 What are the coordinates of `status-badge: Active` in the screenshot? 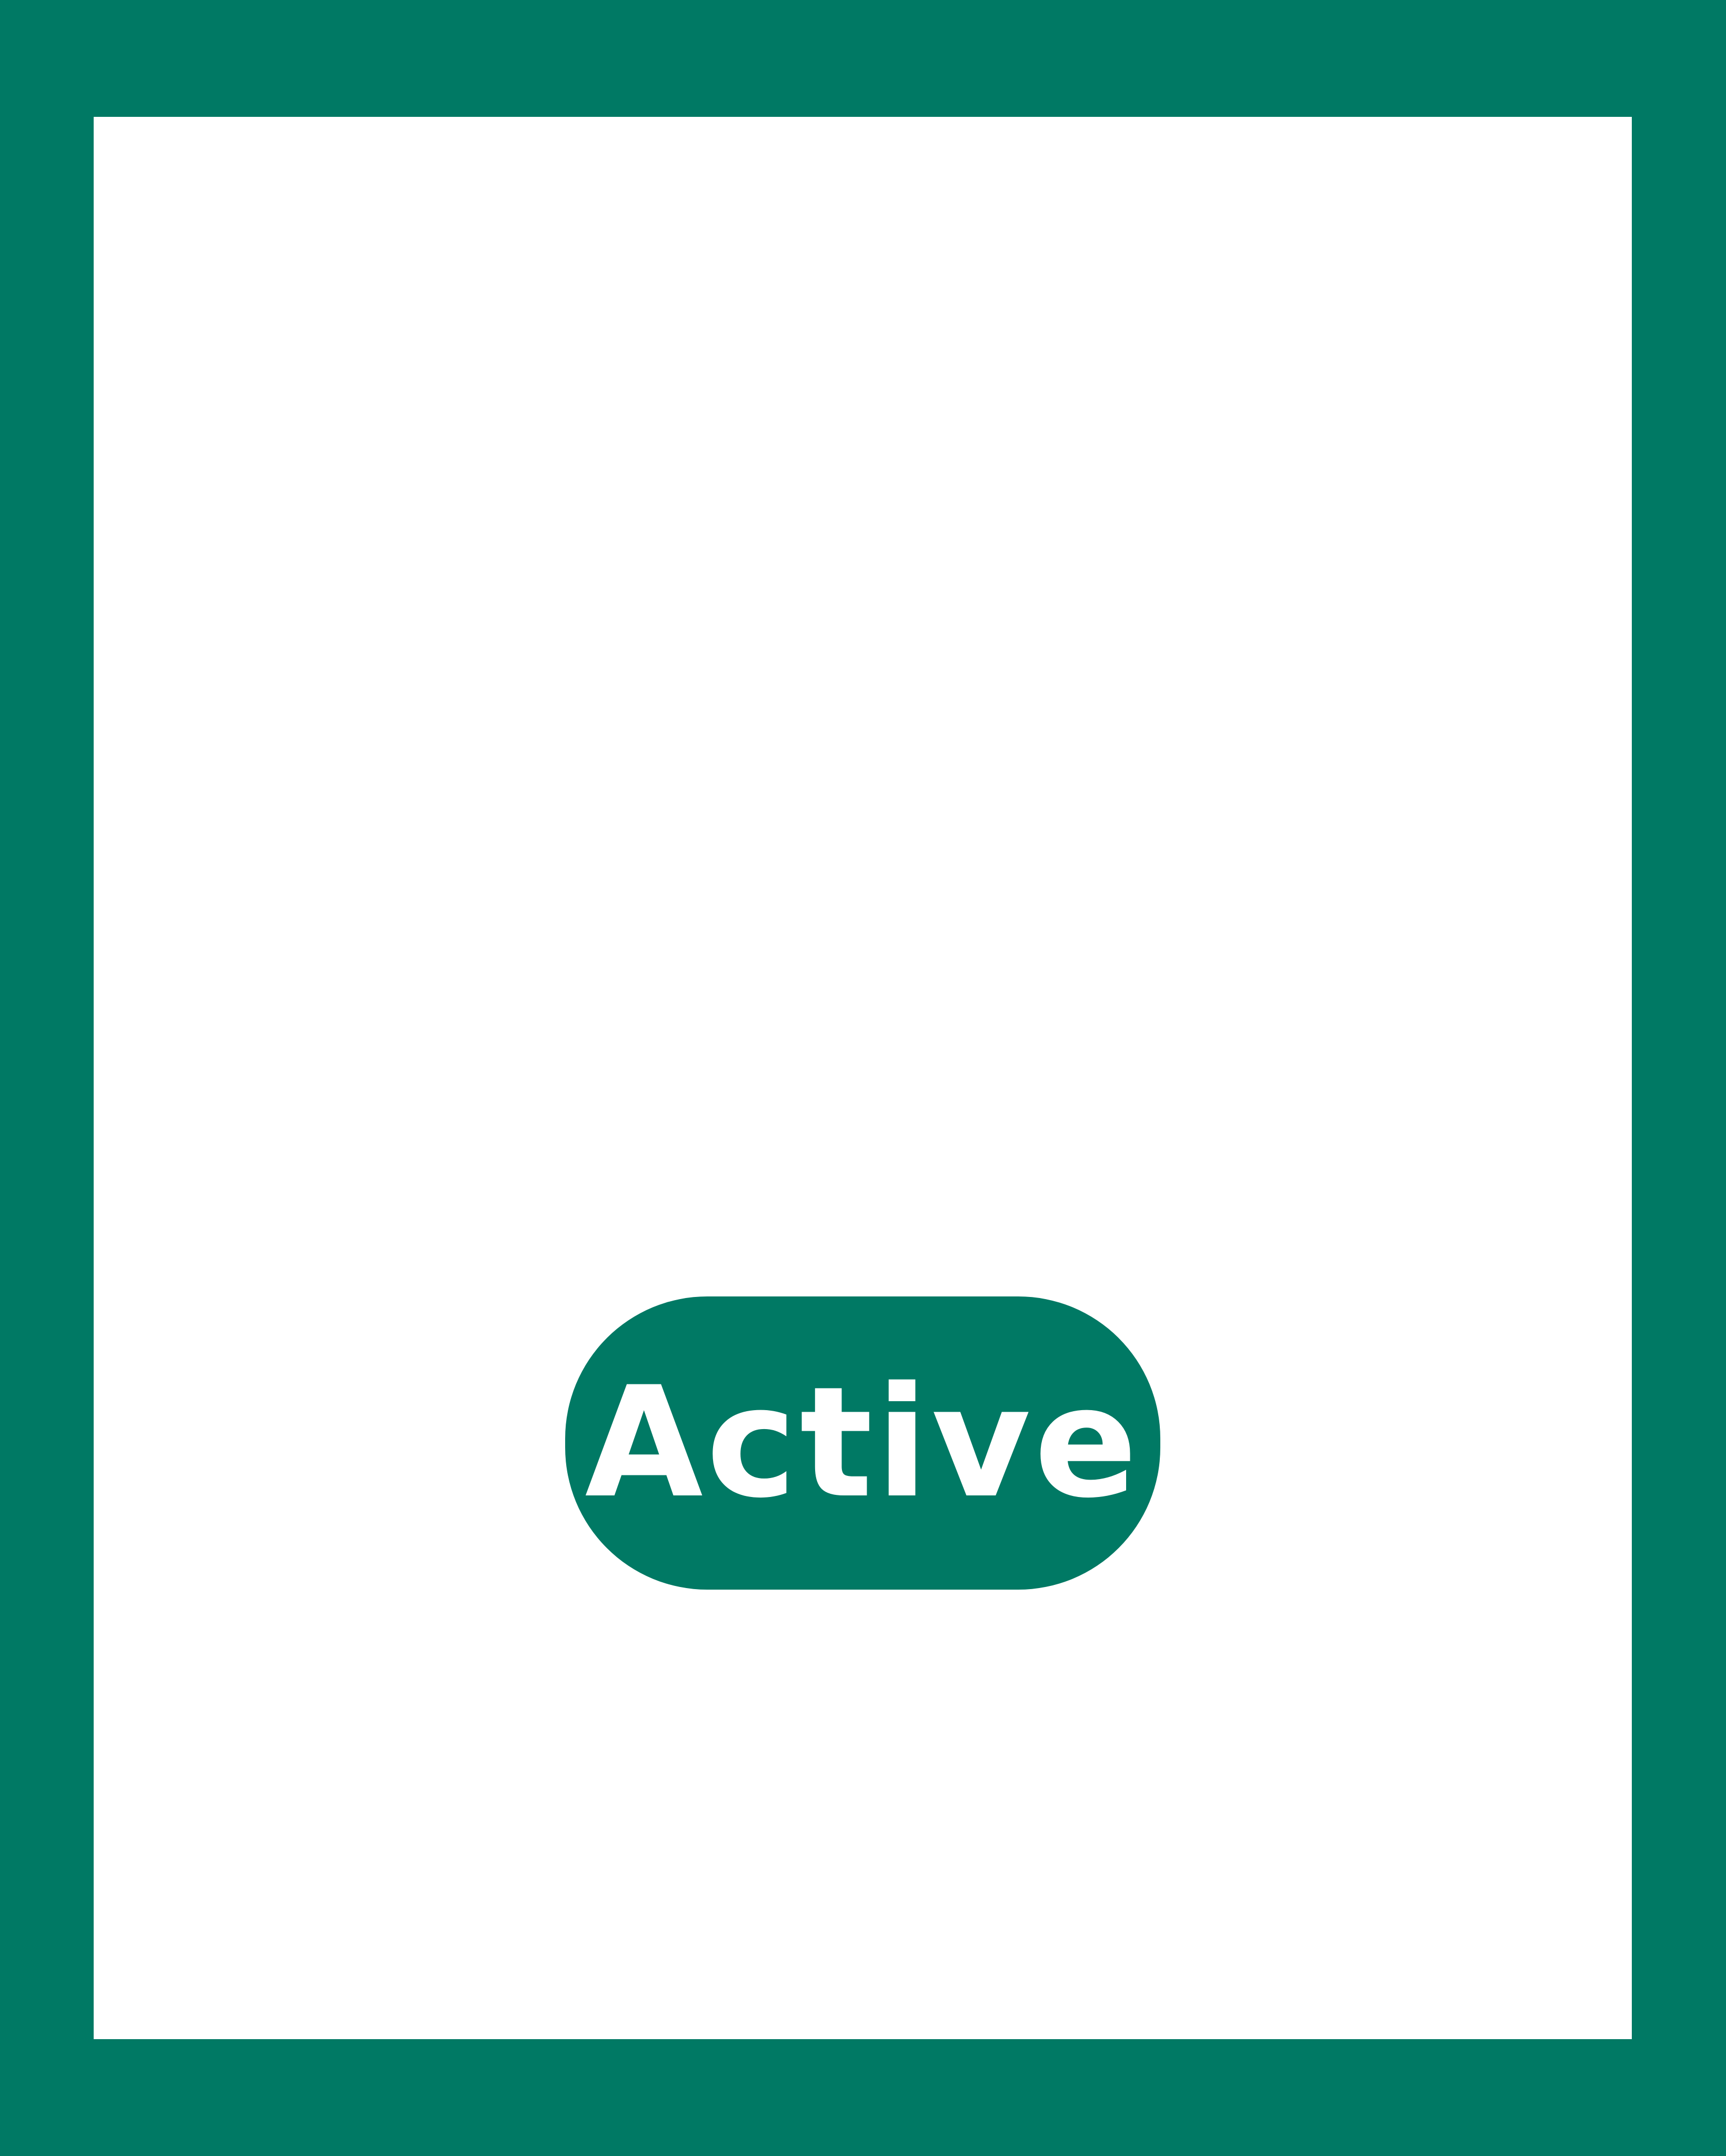 It's located at (863, 1443).